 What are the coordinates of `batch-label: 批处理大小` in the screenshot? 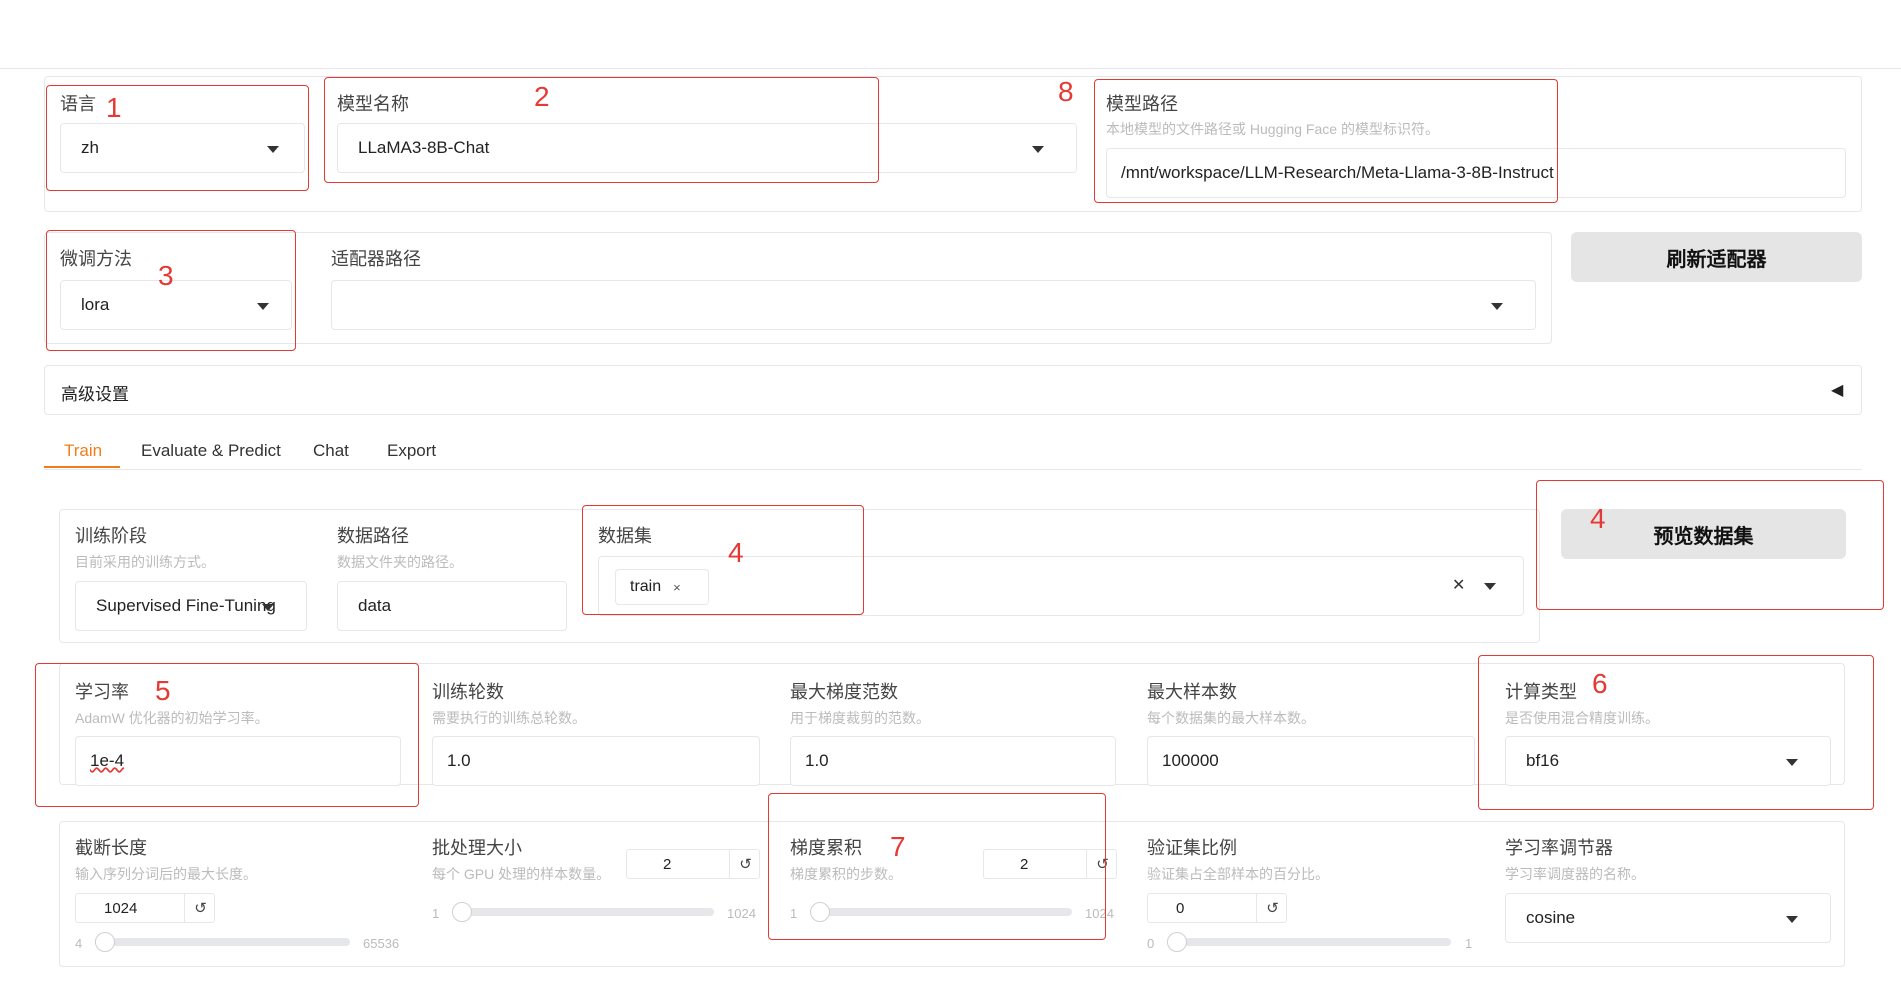 It's located at (477, 848).